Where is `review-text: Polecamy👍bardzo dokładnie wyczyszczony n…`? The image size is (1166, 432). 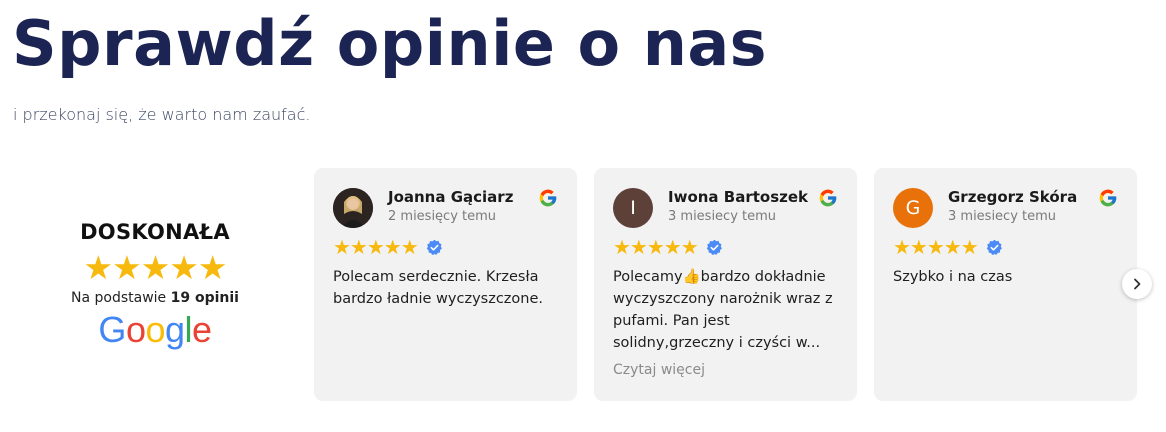
review-text: Polecamy👍bardzo dokładnie wyczyszczony n… is located at coordinates (723, 310).